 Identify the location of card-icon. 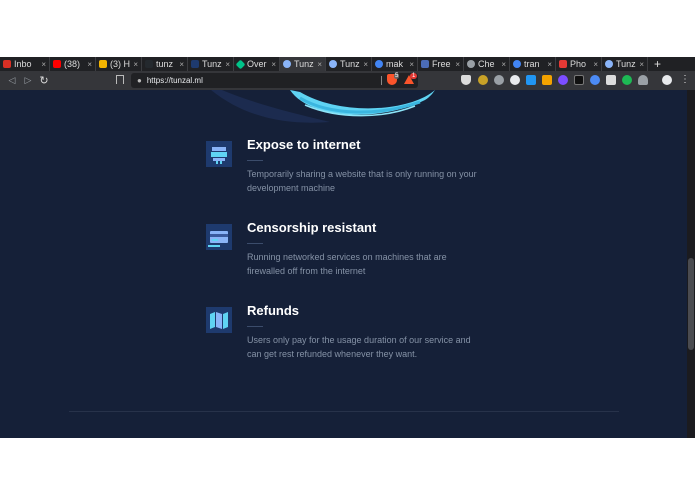
(219, 237).